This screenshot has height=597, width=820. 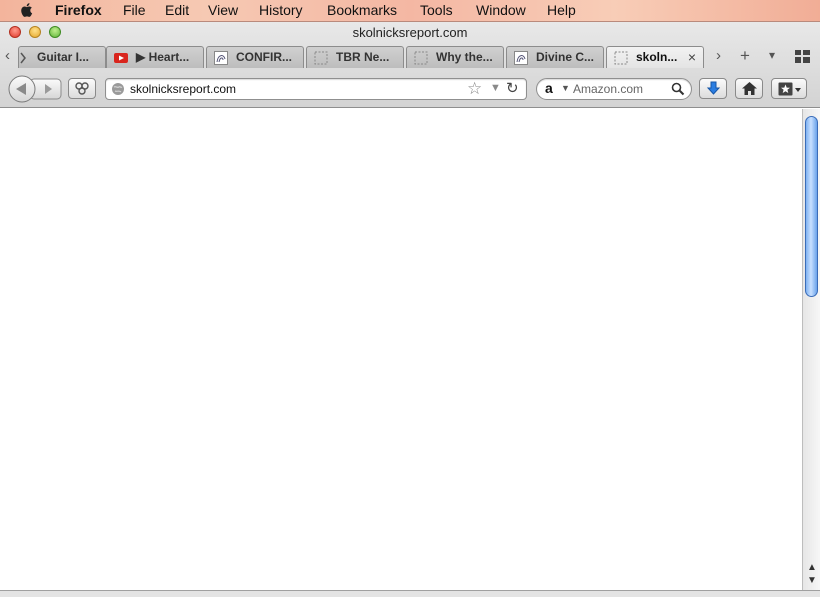 I want to click on menu-help: Help, so click(x=561, y=10).